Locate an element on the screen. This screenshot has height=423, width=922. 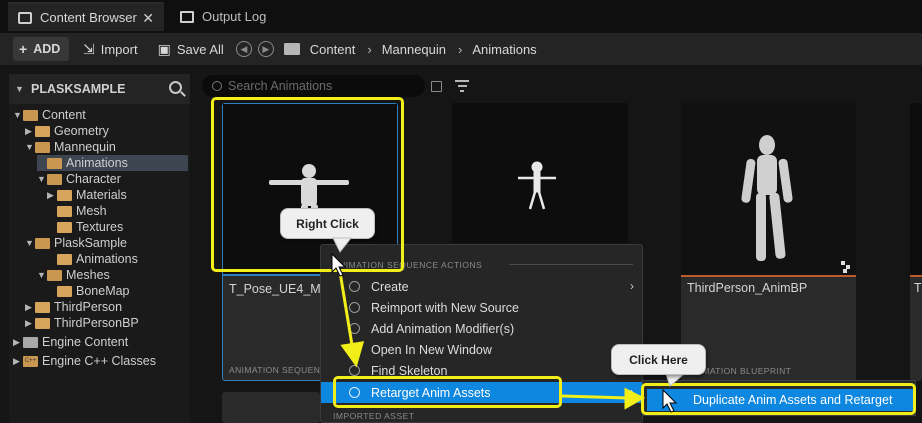
callout-label: Click Here is located at coordinates (658, 359).